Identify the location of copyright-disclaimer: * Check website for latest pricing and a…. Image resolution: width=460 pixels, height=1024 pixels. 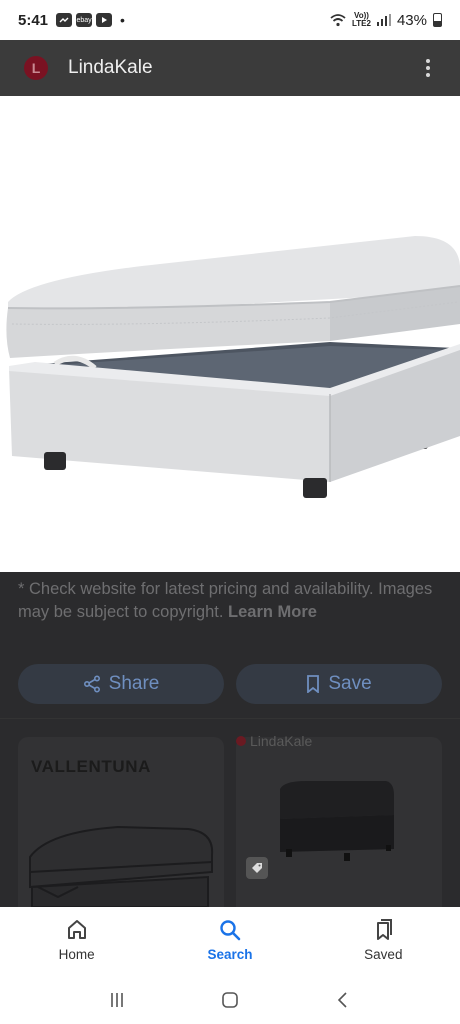
(233, 601).